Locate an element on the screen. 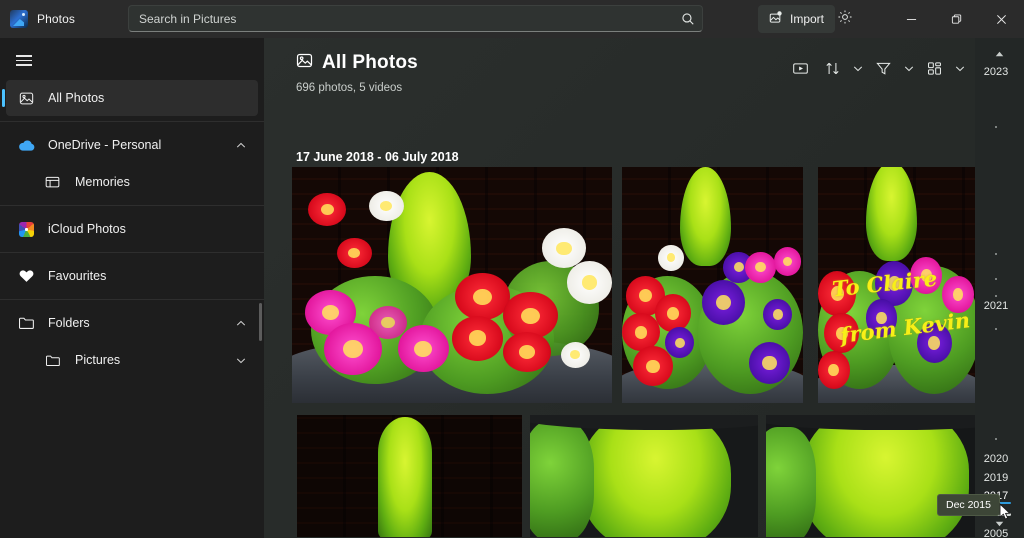  view-layout-button is located at coordinates (934, 68).